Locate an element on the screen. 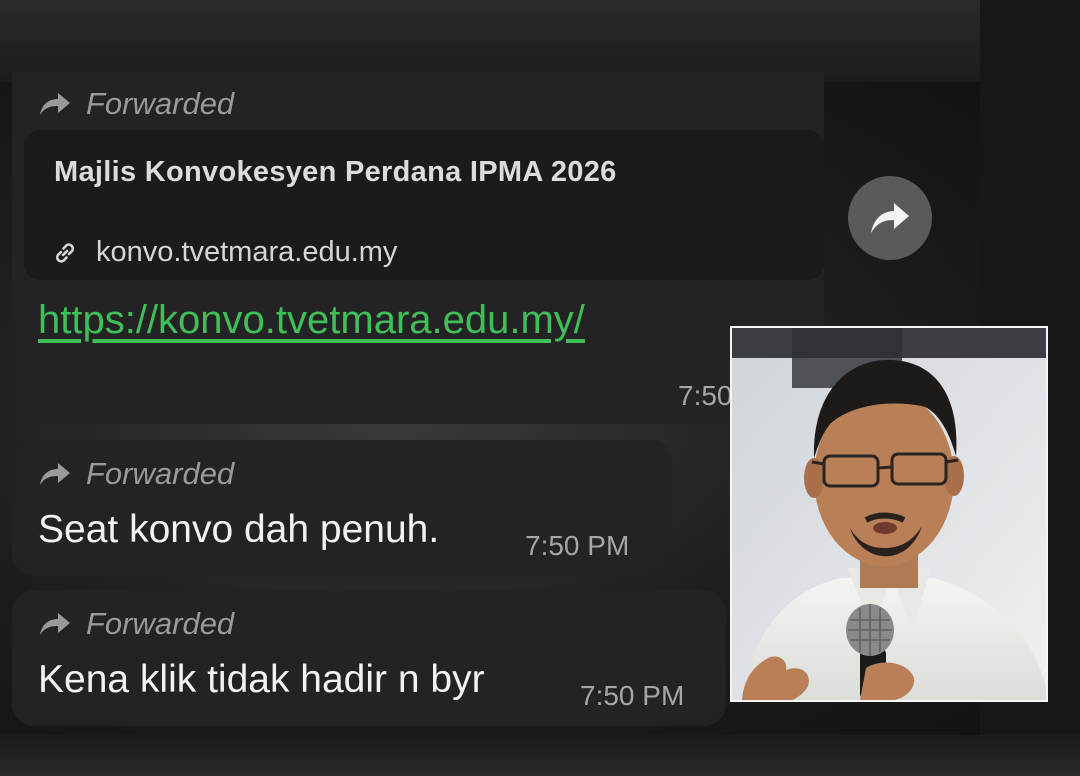 Image resolution: width=1080 pixels, height=776 pixels. top-blur-band is located at coordinates (540, 41).